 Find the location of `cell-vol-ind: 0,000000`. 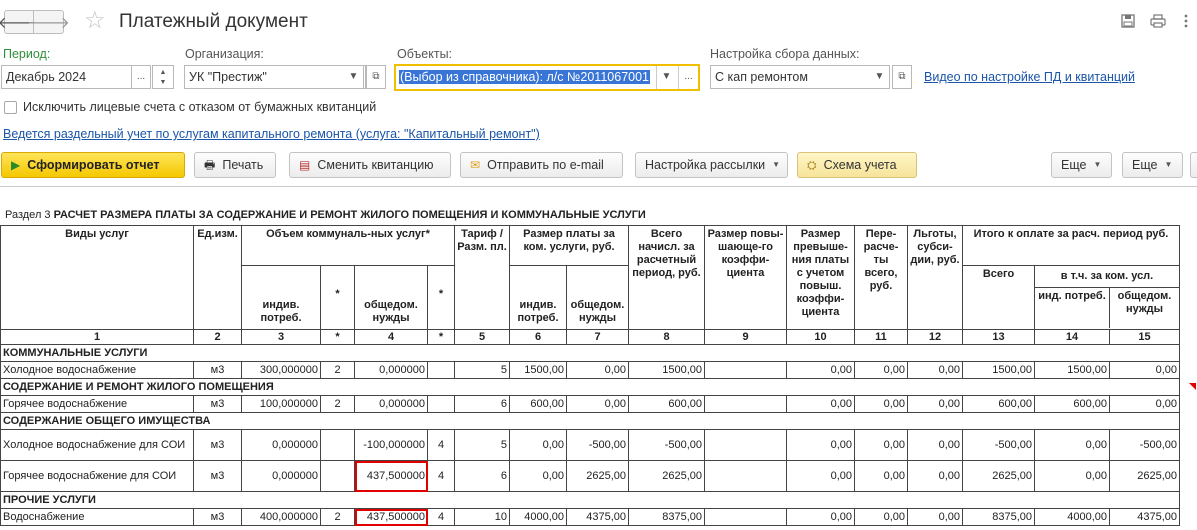

cell-vol-ind: 0,000000 is located at coordinates (281, 476).